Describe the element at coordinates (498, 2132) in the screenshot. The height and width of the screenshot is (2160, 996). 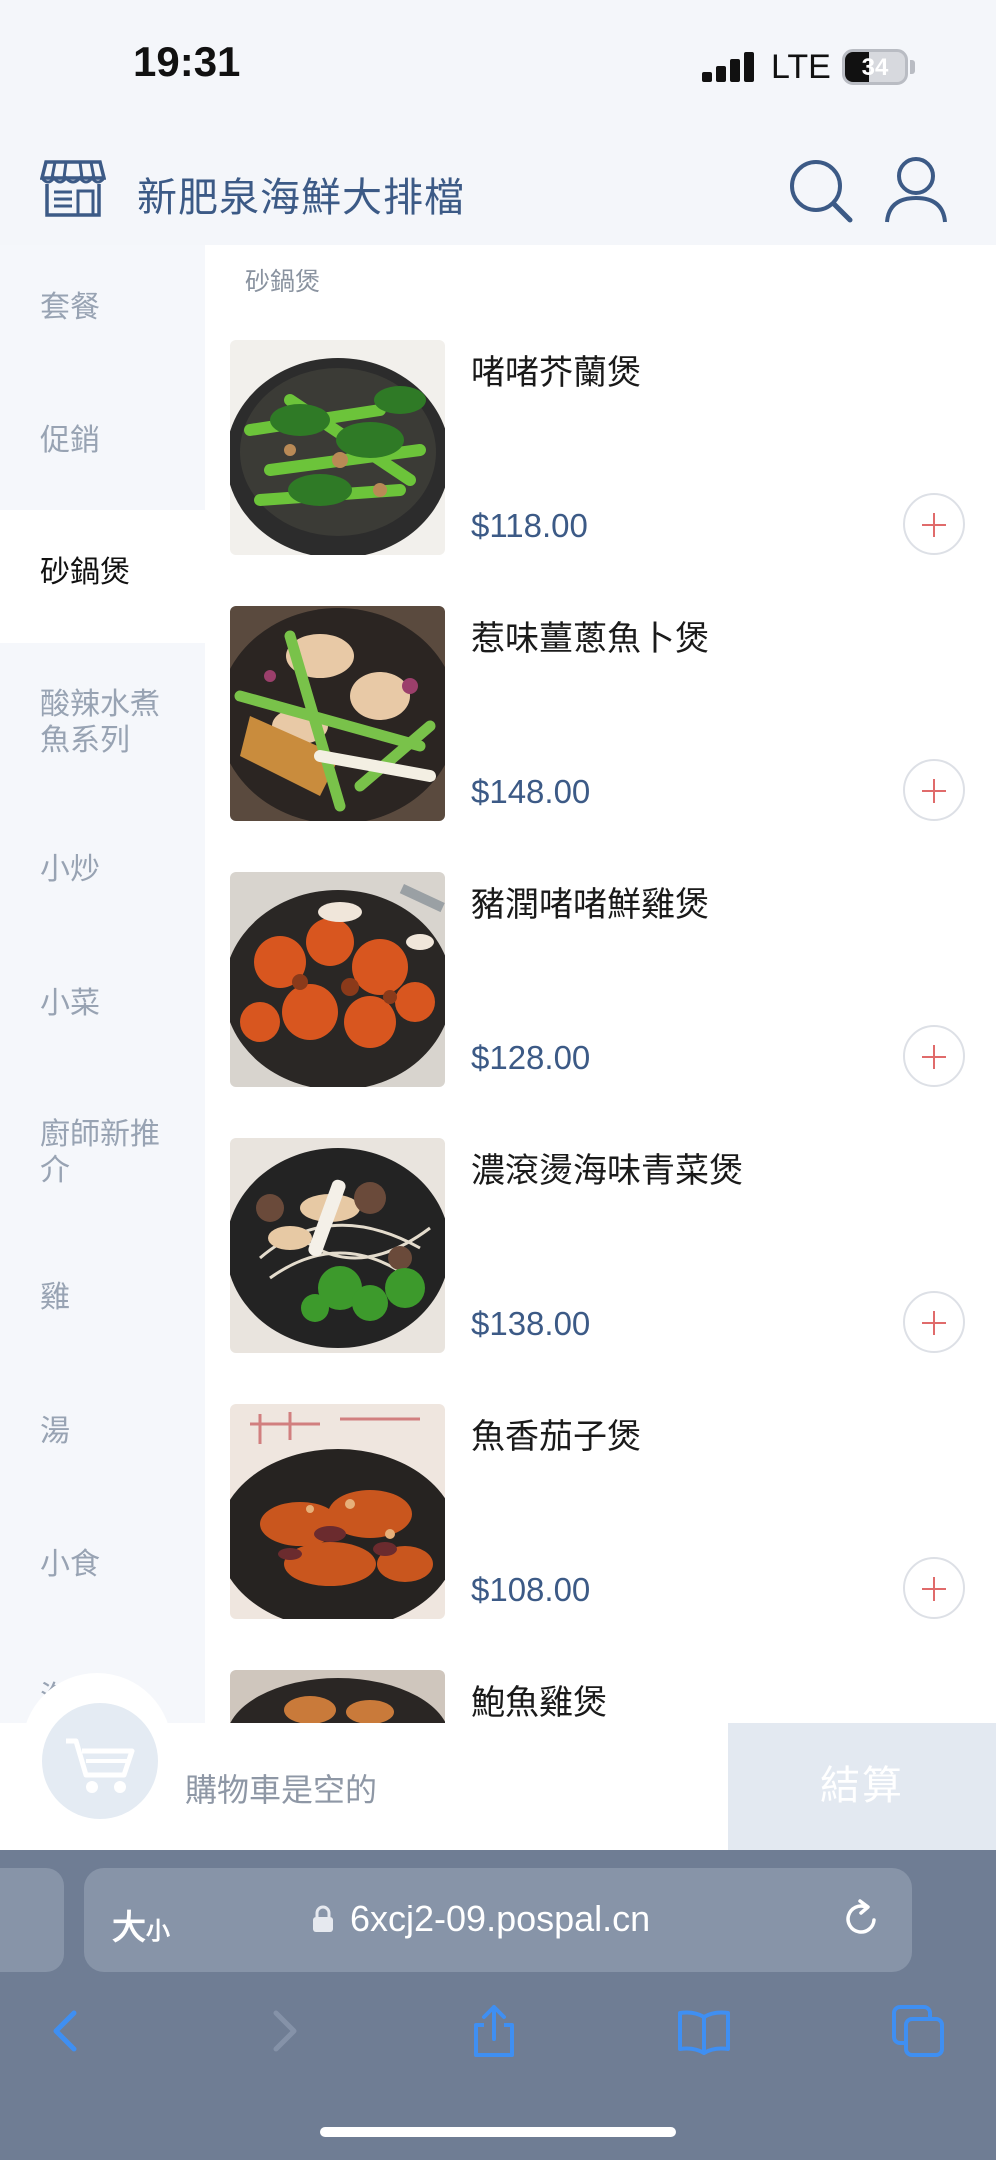
I see `home-indicator` at that location.